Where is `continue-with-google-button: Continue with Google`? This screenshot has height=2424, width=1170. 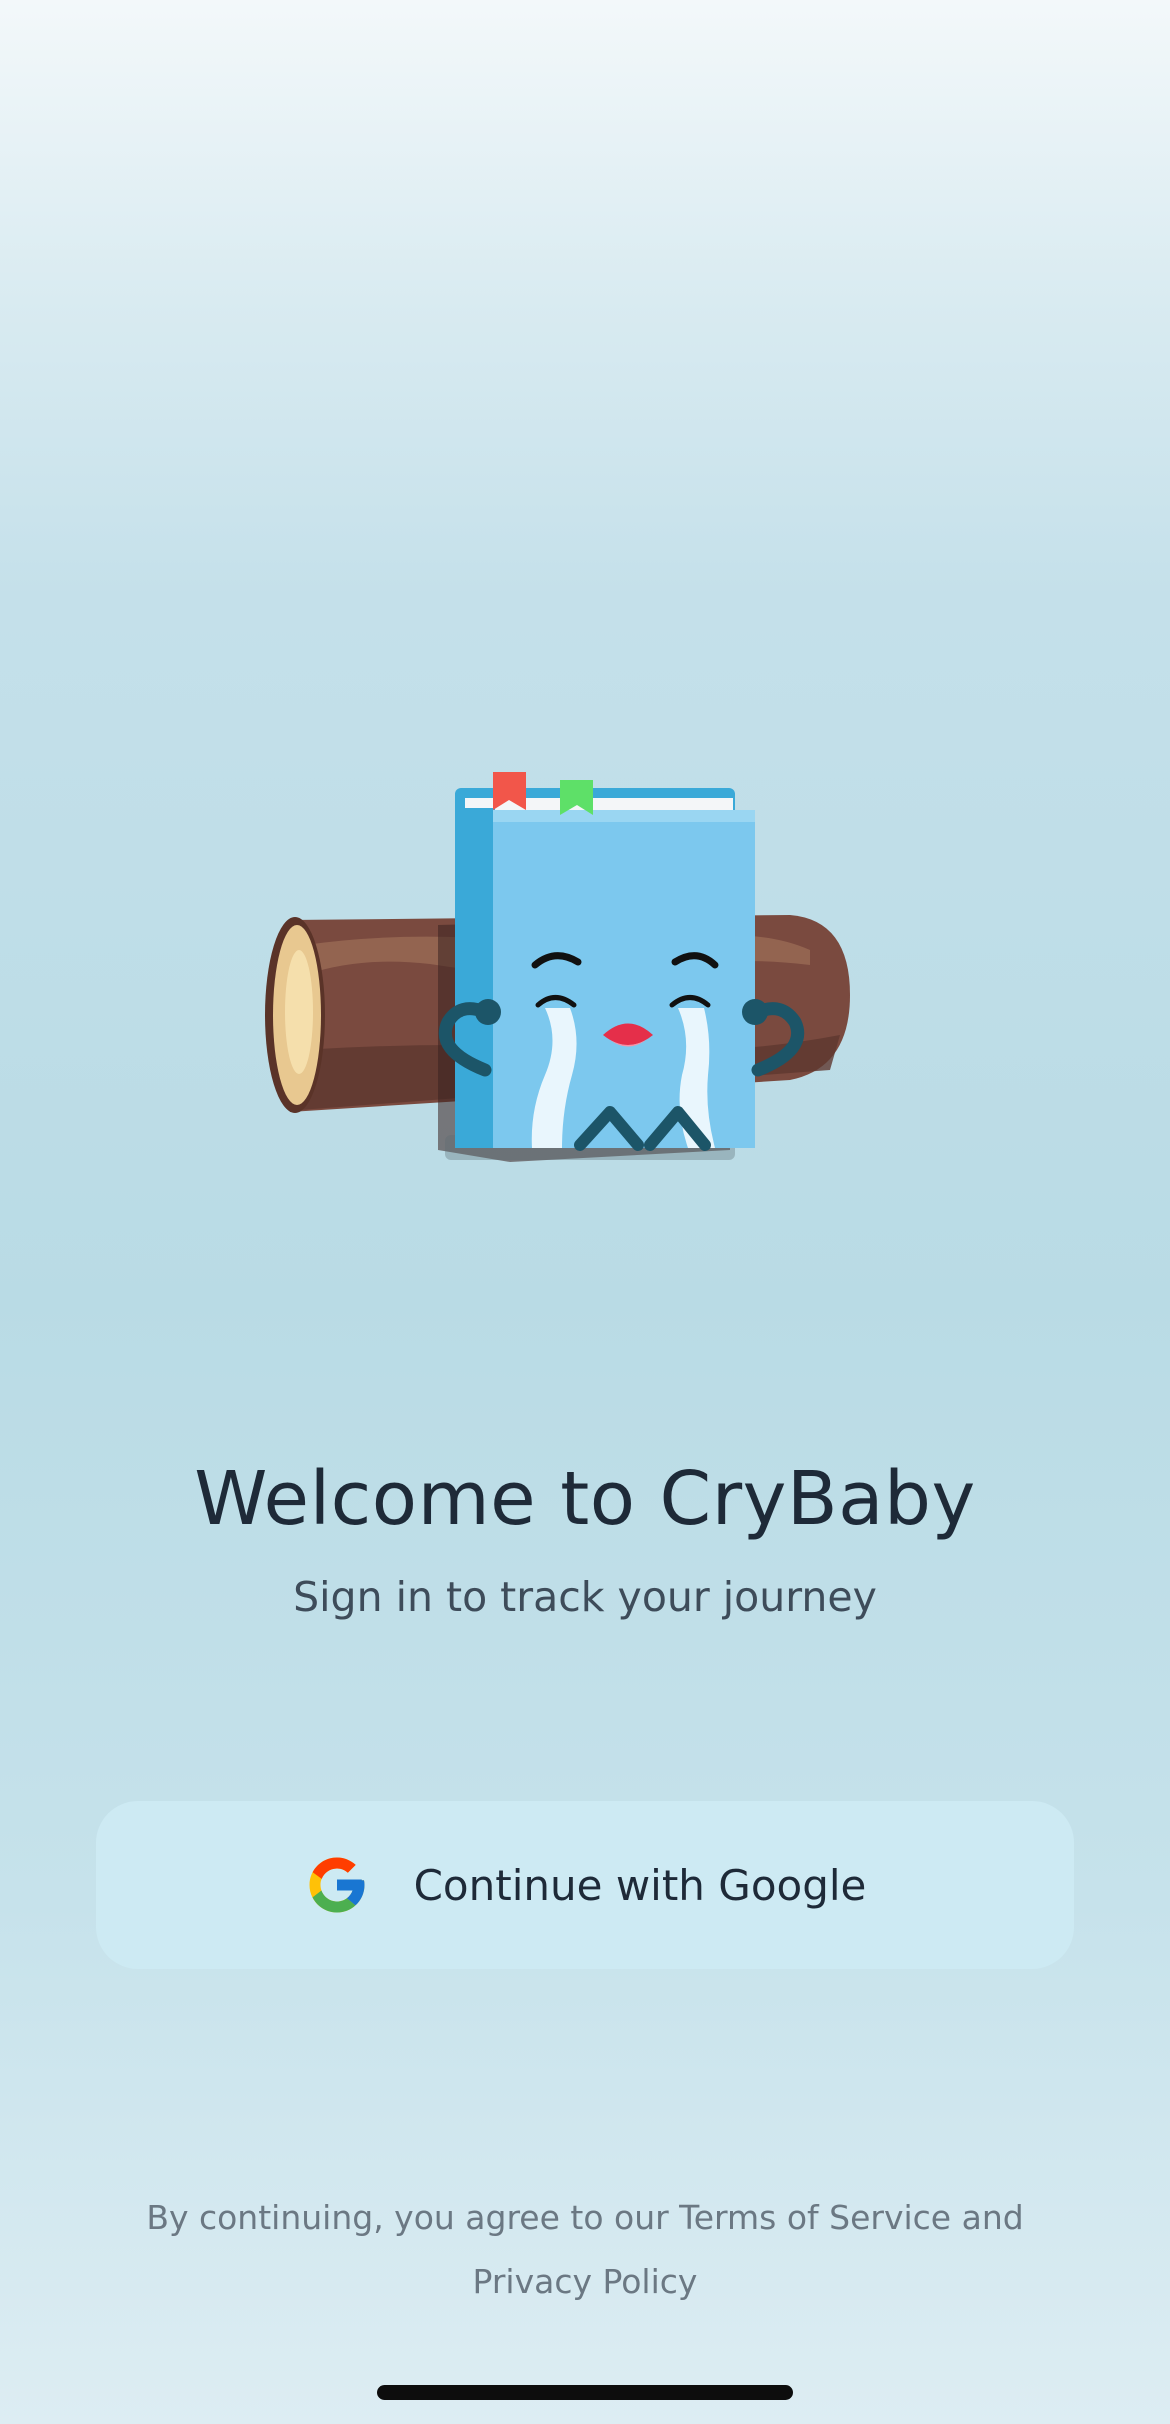 continue-with-google-button: Continue with Google is located at coordinates (585, 1885).